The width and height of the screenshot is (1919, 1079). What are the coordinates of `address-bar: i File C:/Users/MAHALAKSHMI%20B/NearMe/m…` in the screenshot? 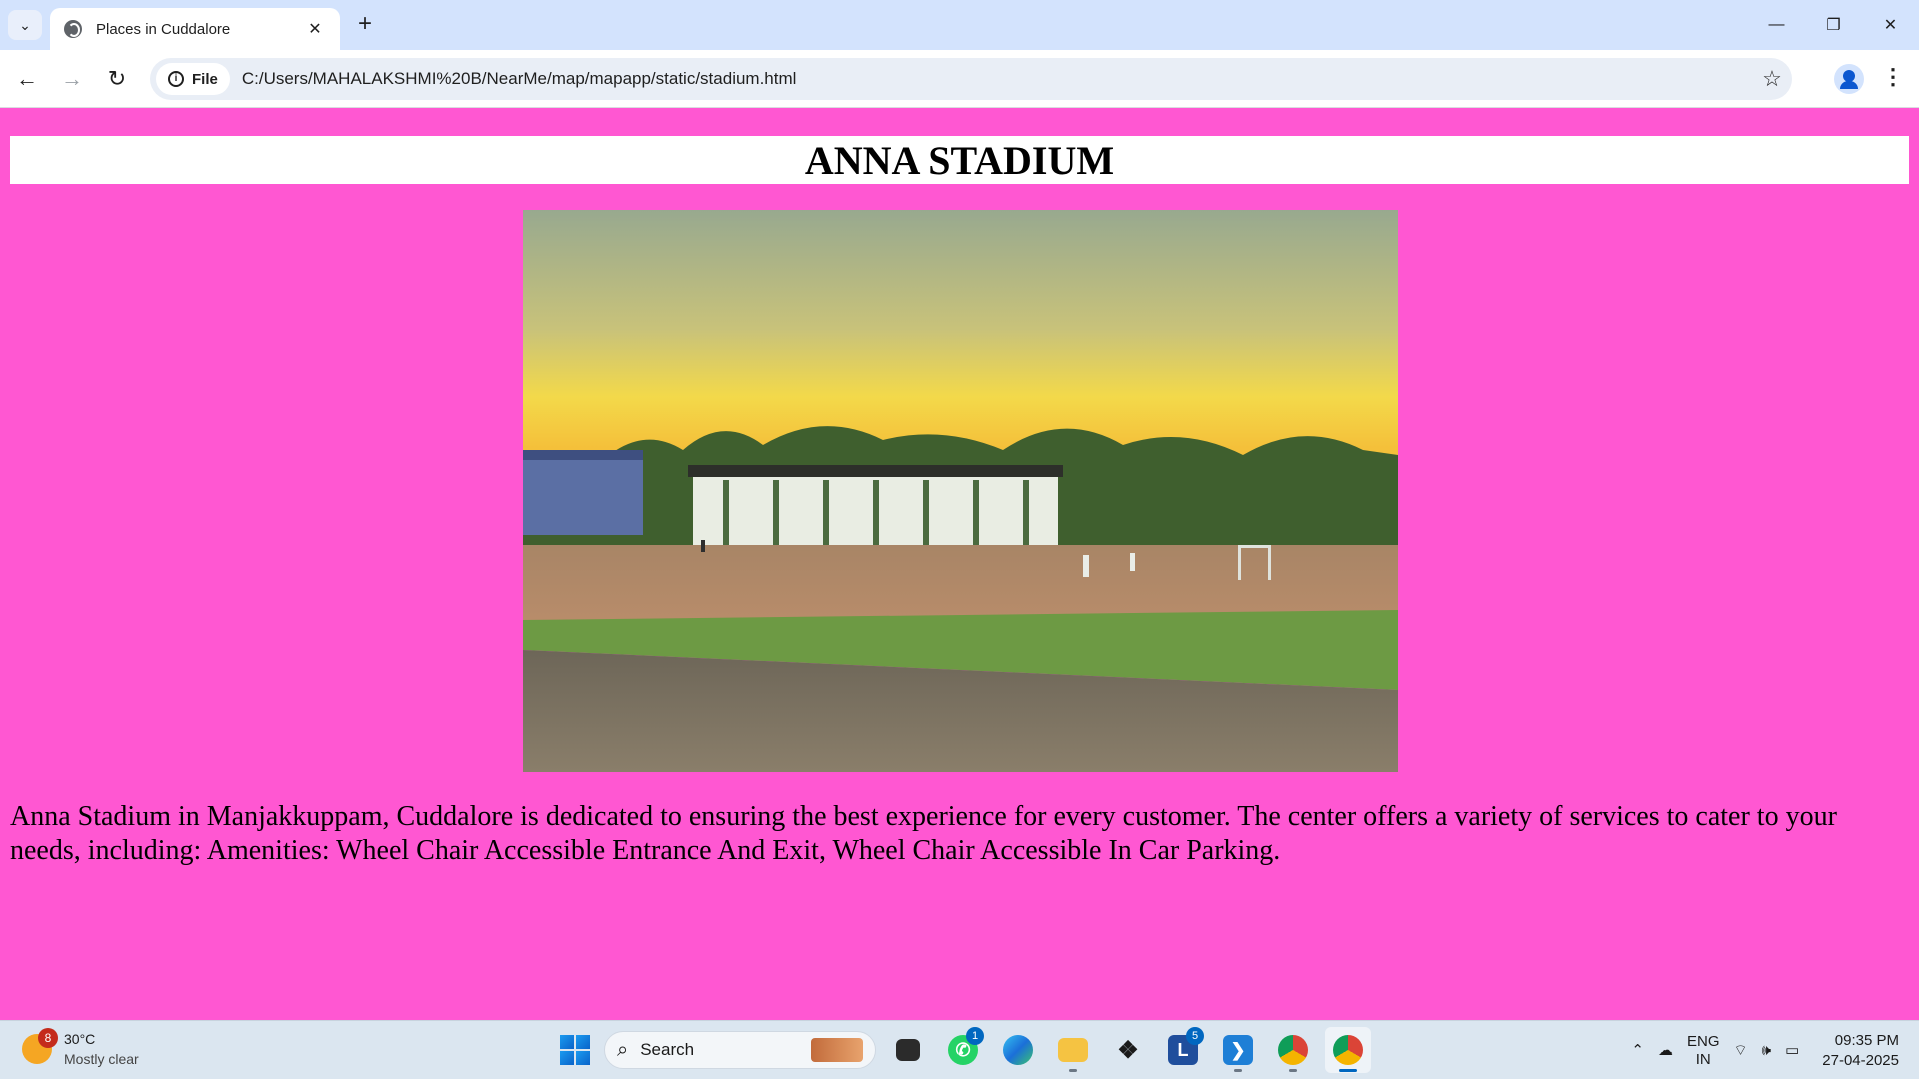 It's located at (971, 79).